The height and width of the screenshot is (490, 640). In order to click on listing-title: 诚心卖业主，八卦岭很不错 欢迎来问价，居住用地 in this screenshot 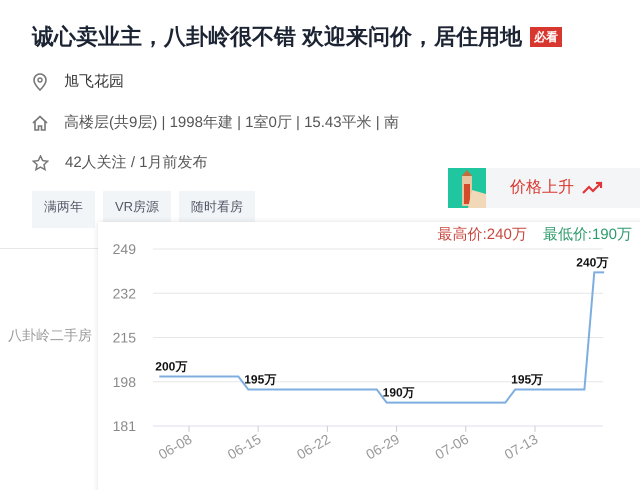, I will do `click(277, 37)`.